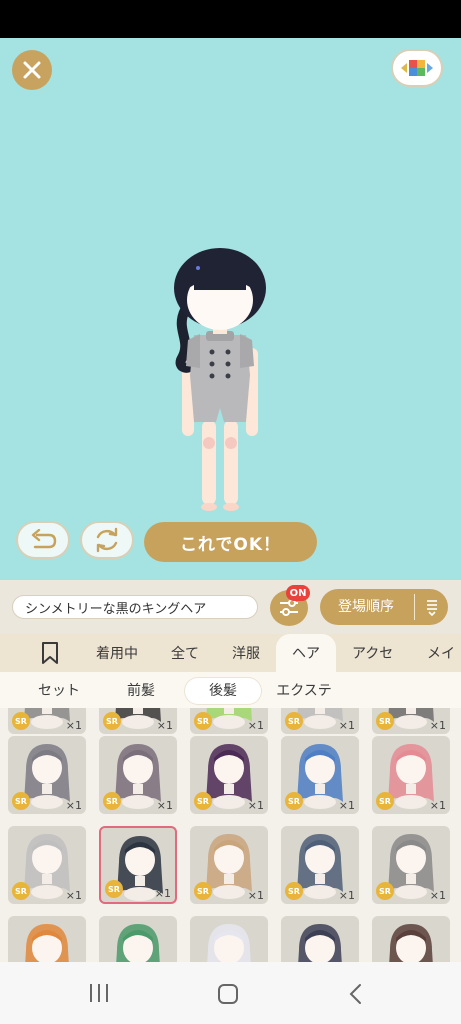 The height and width of the screenshot is (1024, 461). Describe the element at coordinates (220, 379) in the screenshot. I see `avatar-figure` at that location.